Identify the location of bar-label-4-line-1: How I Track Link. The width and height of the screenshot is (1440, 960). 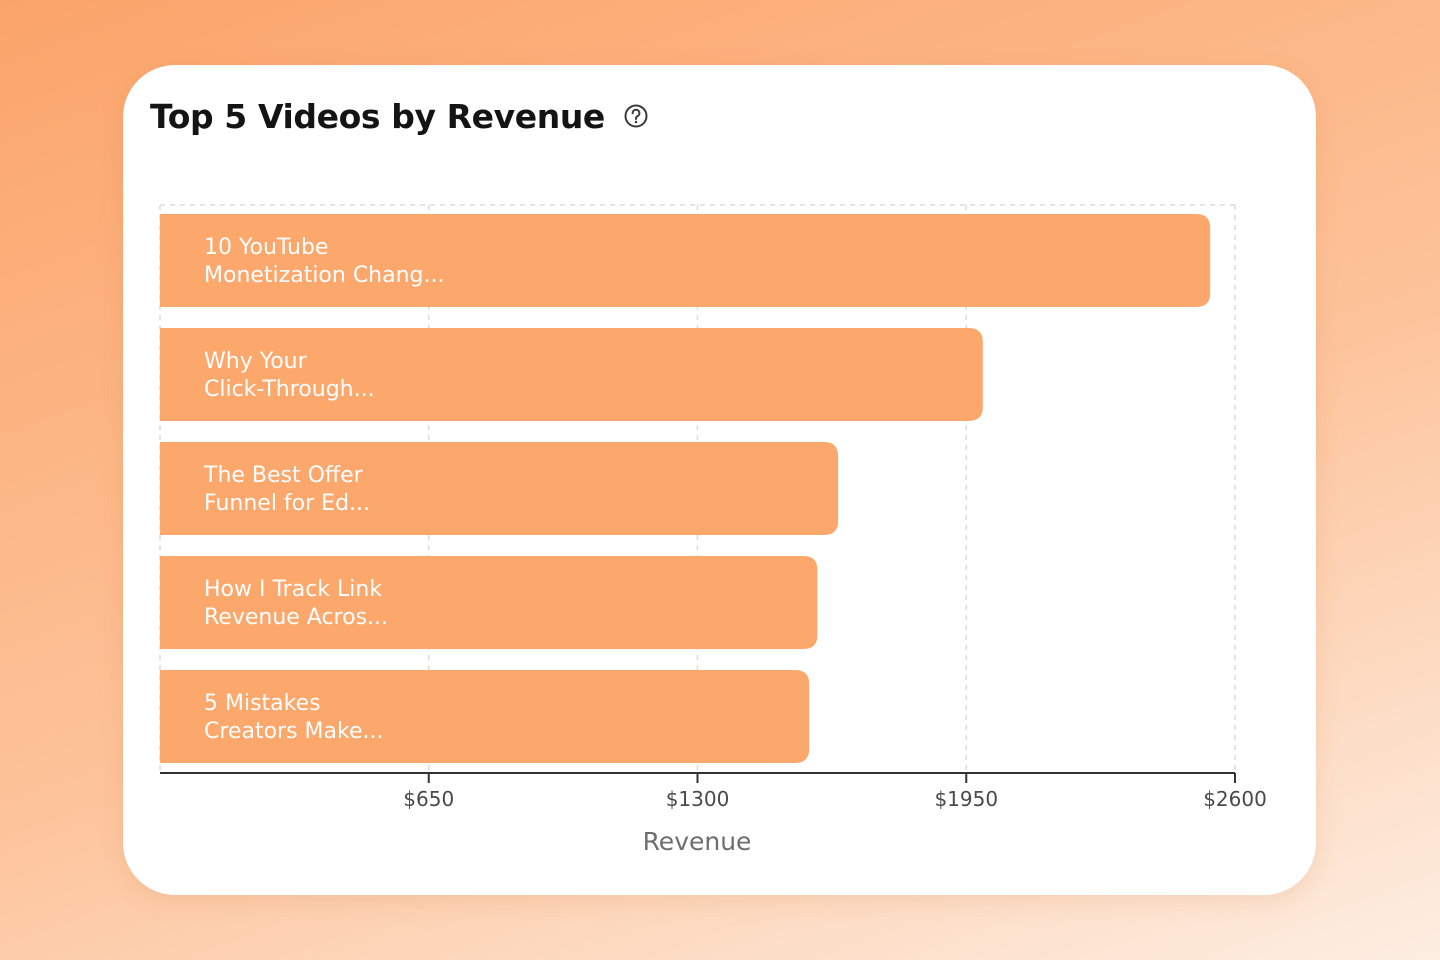
(293, 589).